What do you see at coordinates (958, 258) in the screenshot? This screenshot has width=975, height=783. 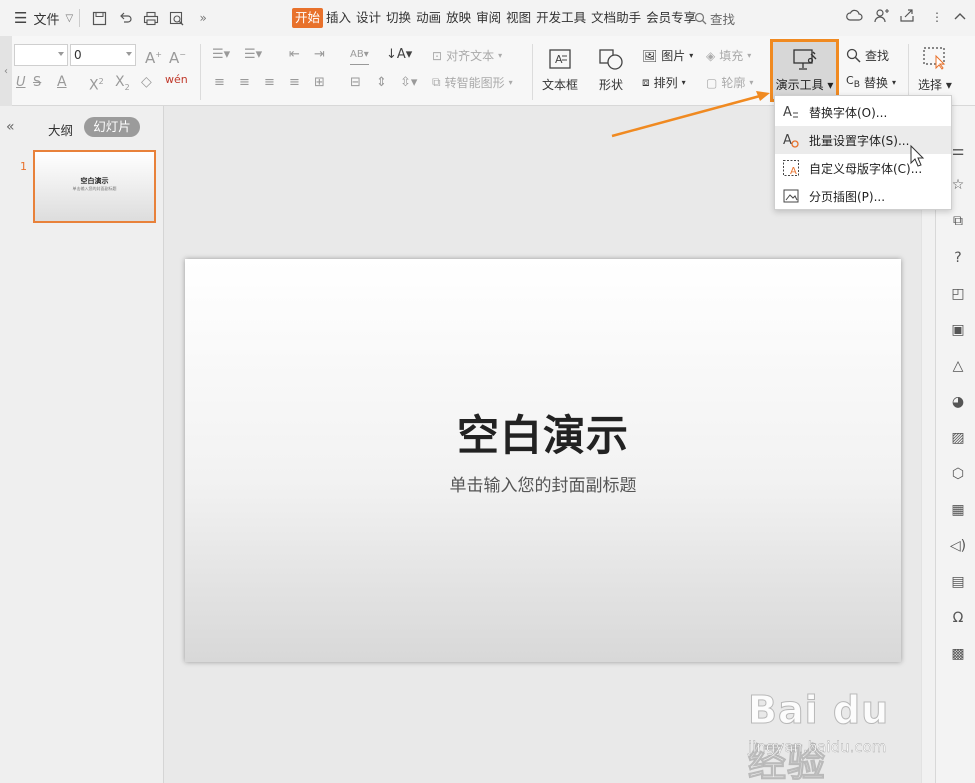 I see `help-icon: ?` at bounding box center [958, 258].